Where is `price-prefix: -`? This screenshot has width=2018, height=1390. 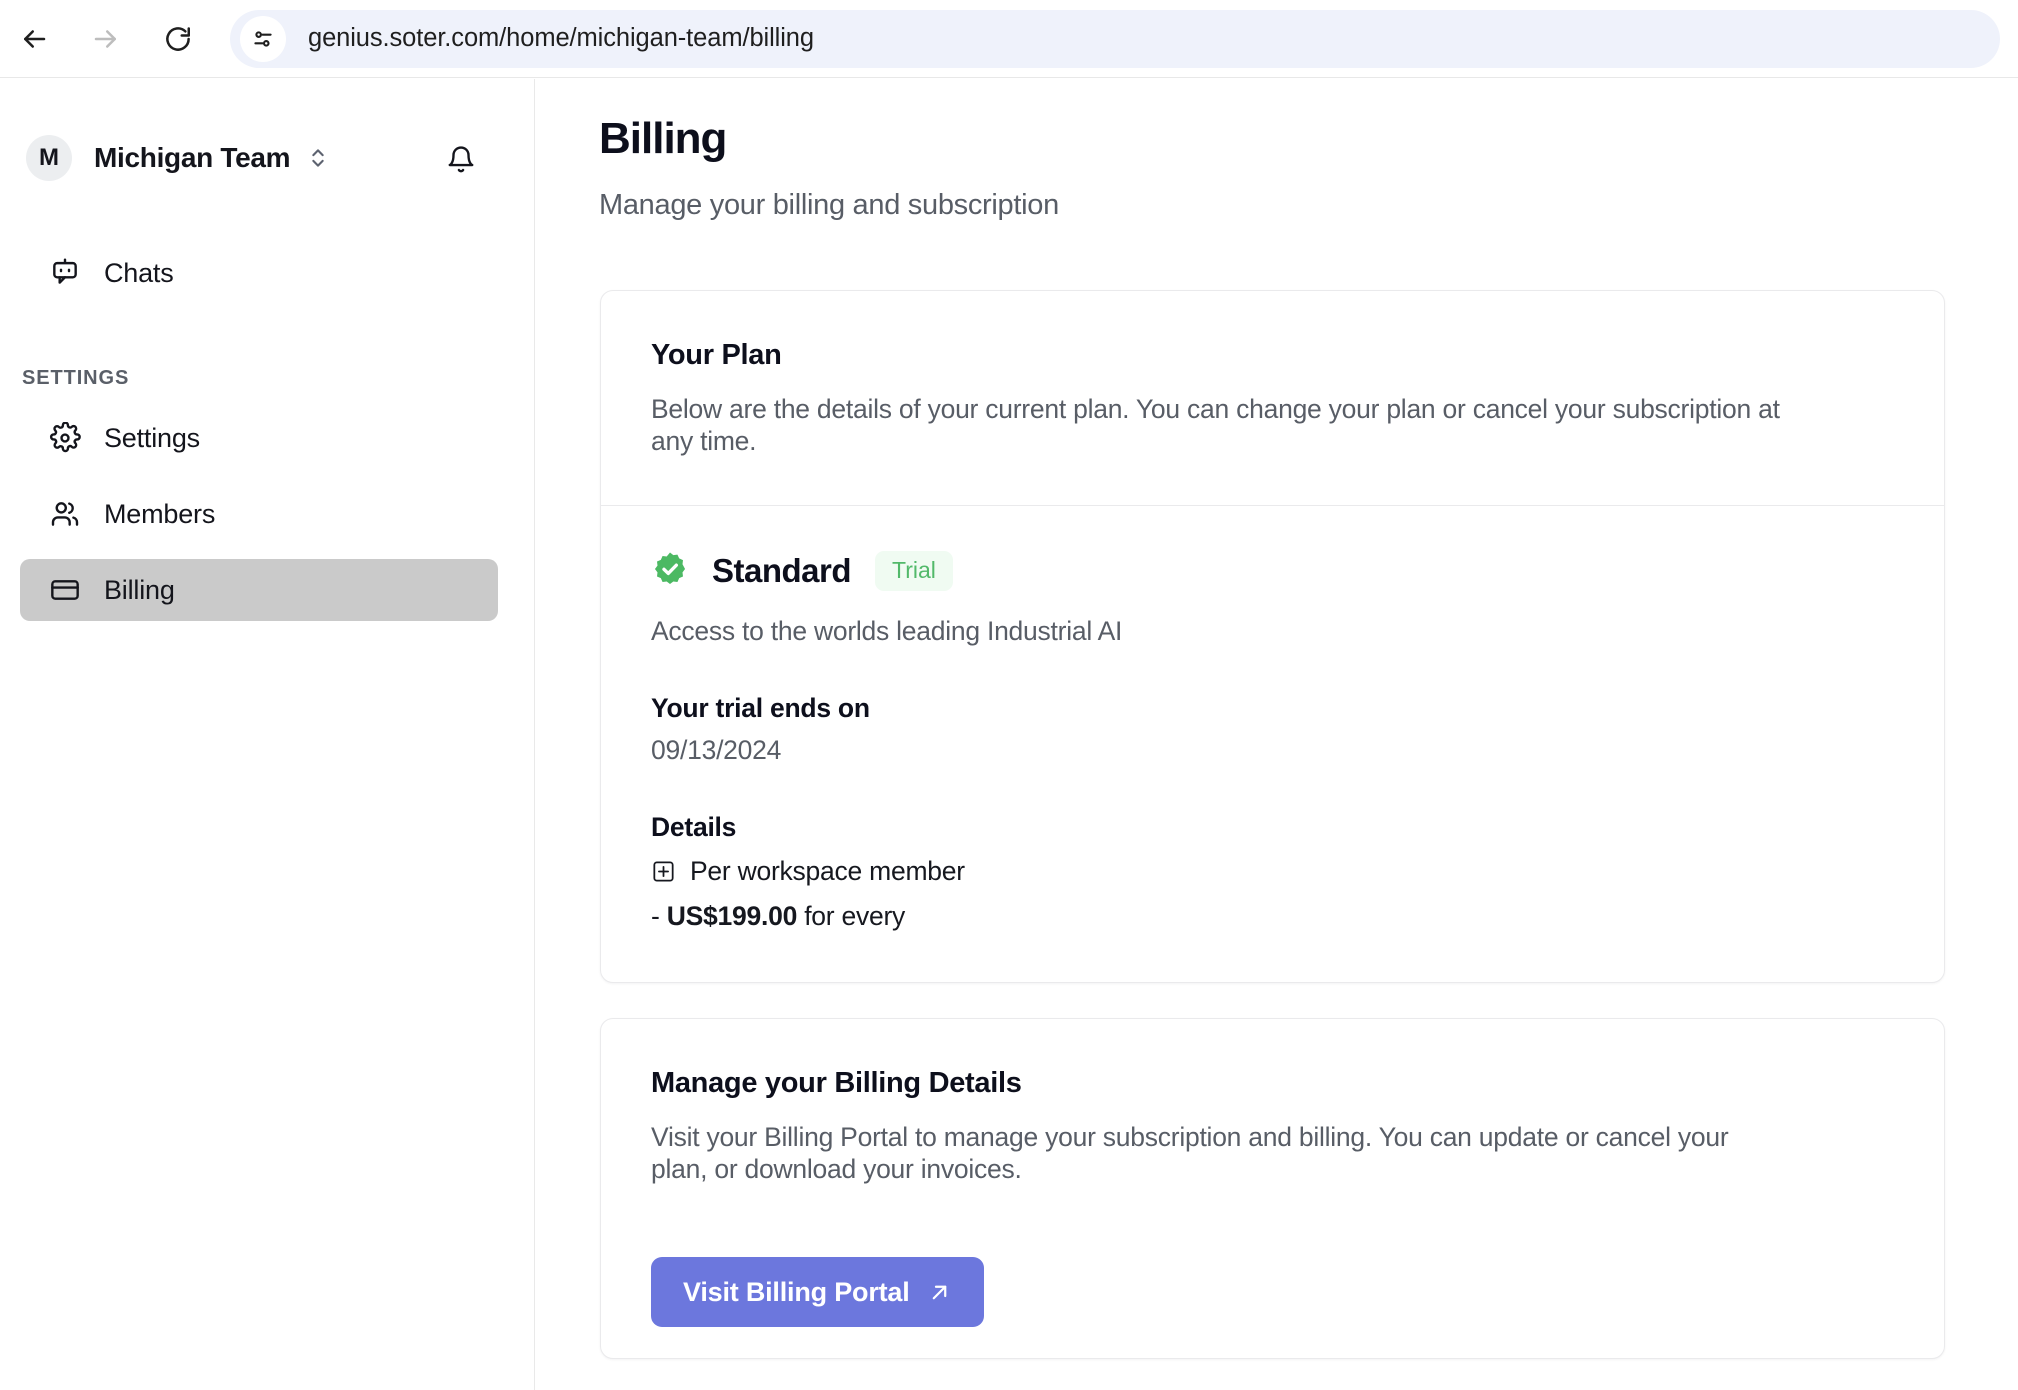 price-prefix: - is located at coordinates (655, 915).